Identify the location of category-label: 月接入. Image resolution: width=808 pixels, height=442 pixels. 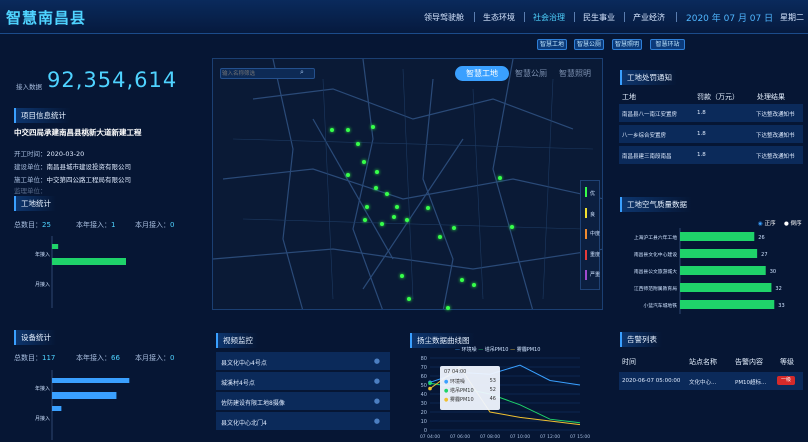
(42, 284).